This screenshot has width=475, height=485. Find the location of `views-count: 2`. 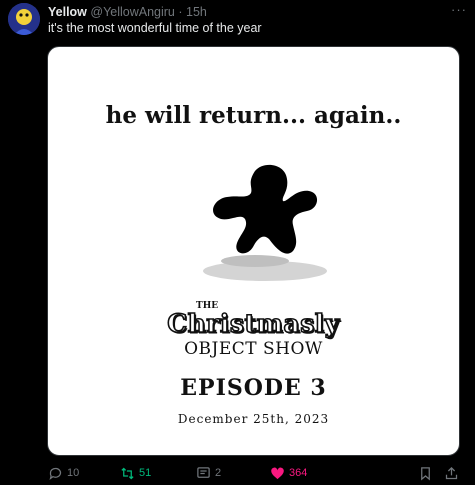

views-count: 2 is located at coordinates (218, 473).